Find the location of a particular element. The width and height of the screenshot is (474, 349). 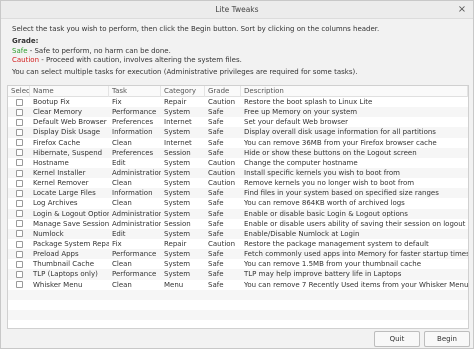

task-cell: Administration is located at coordinates (136, 223).